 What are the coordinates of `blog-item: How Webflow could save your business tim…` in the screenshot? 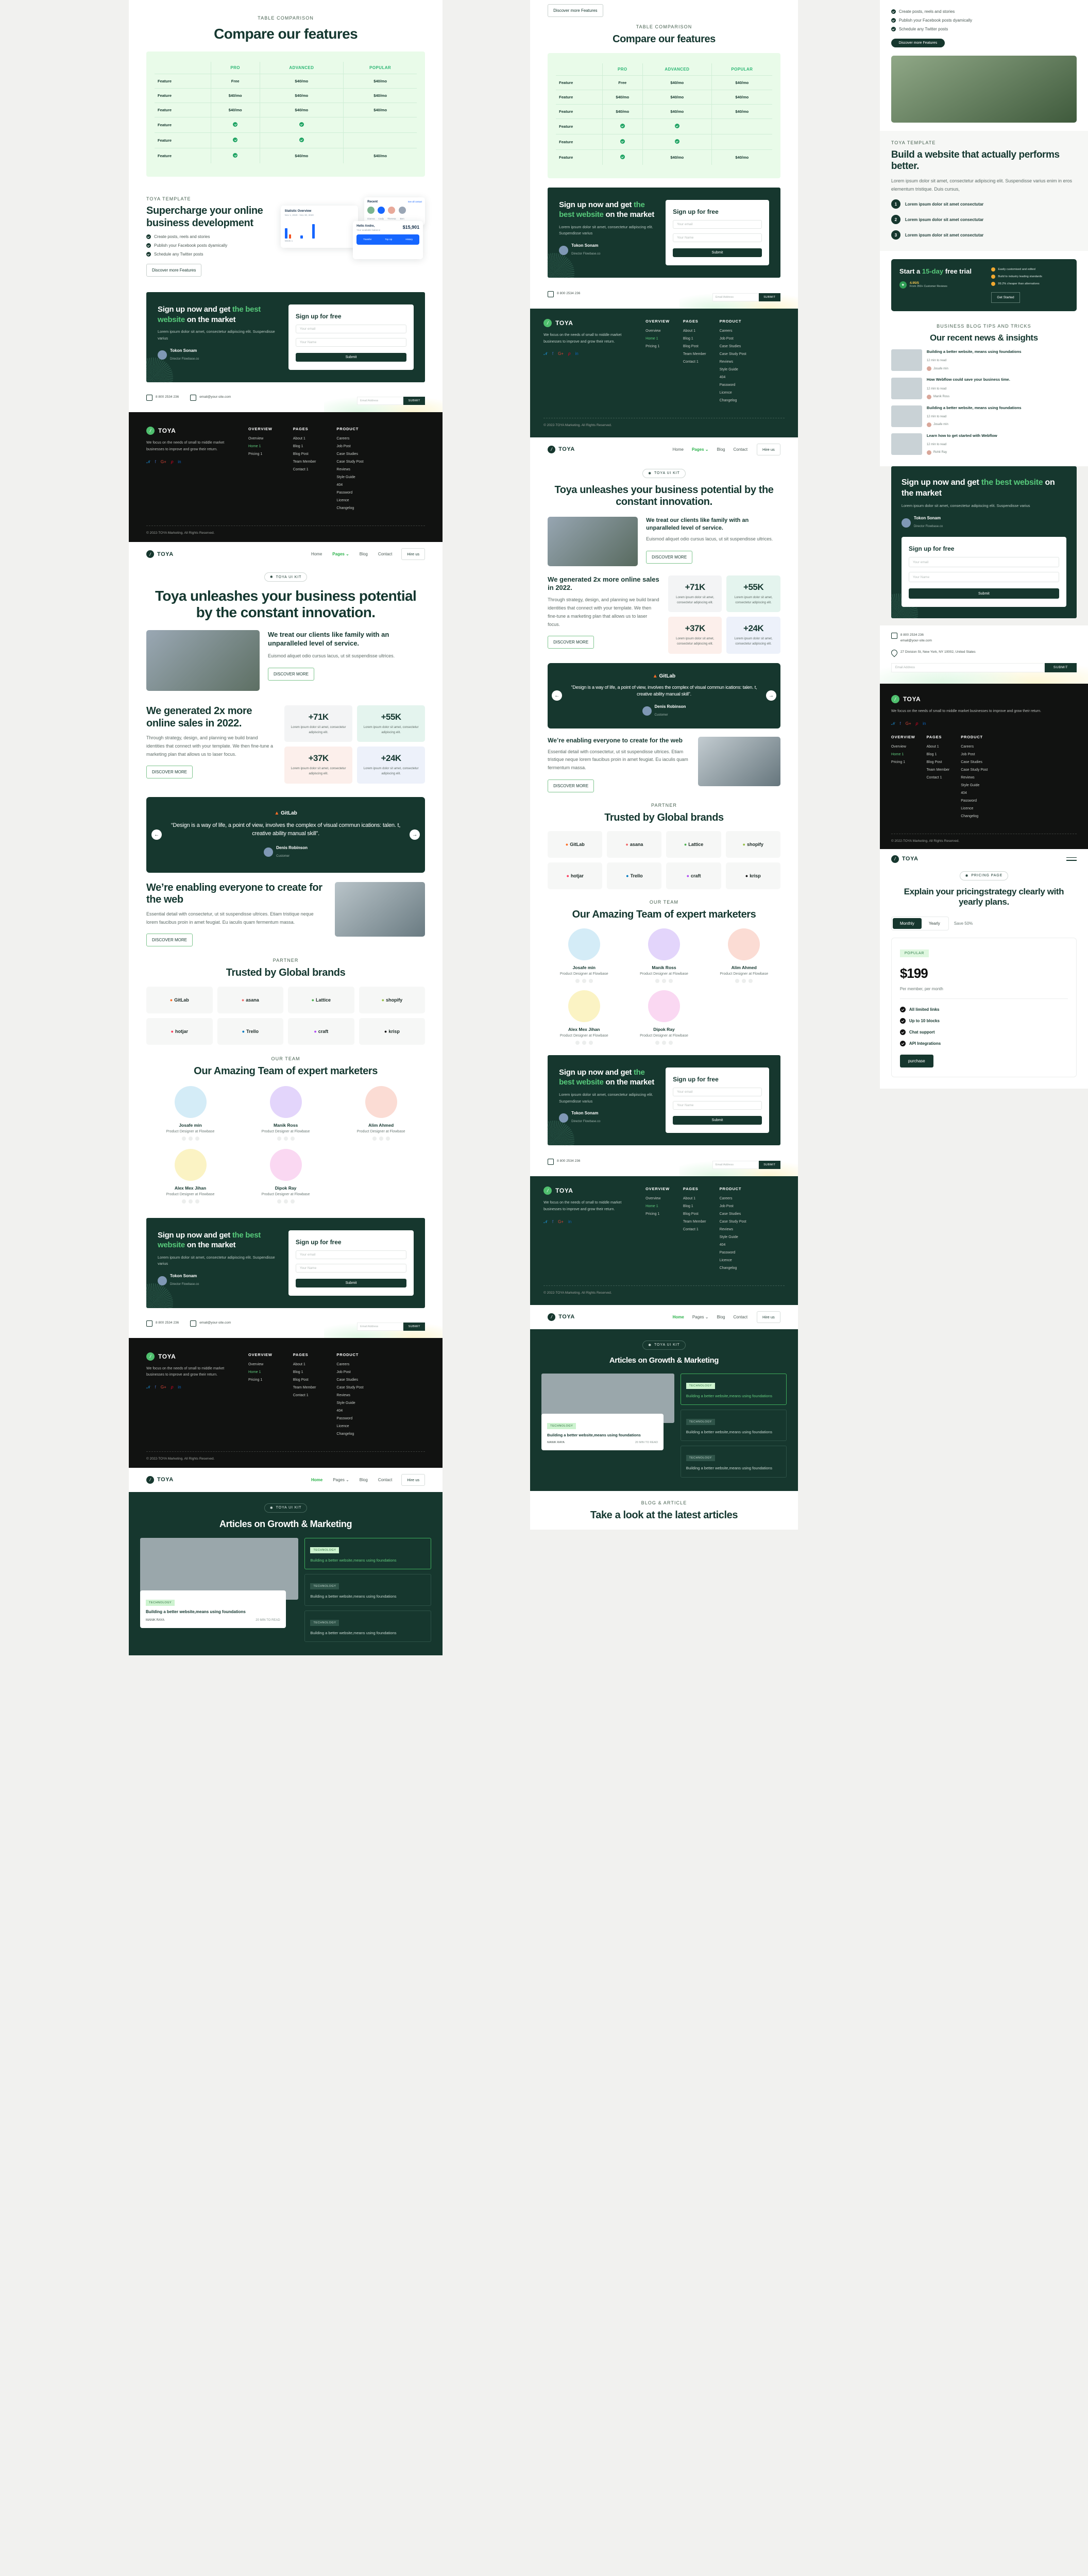 It's located at (984, 388).